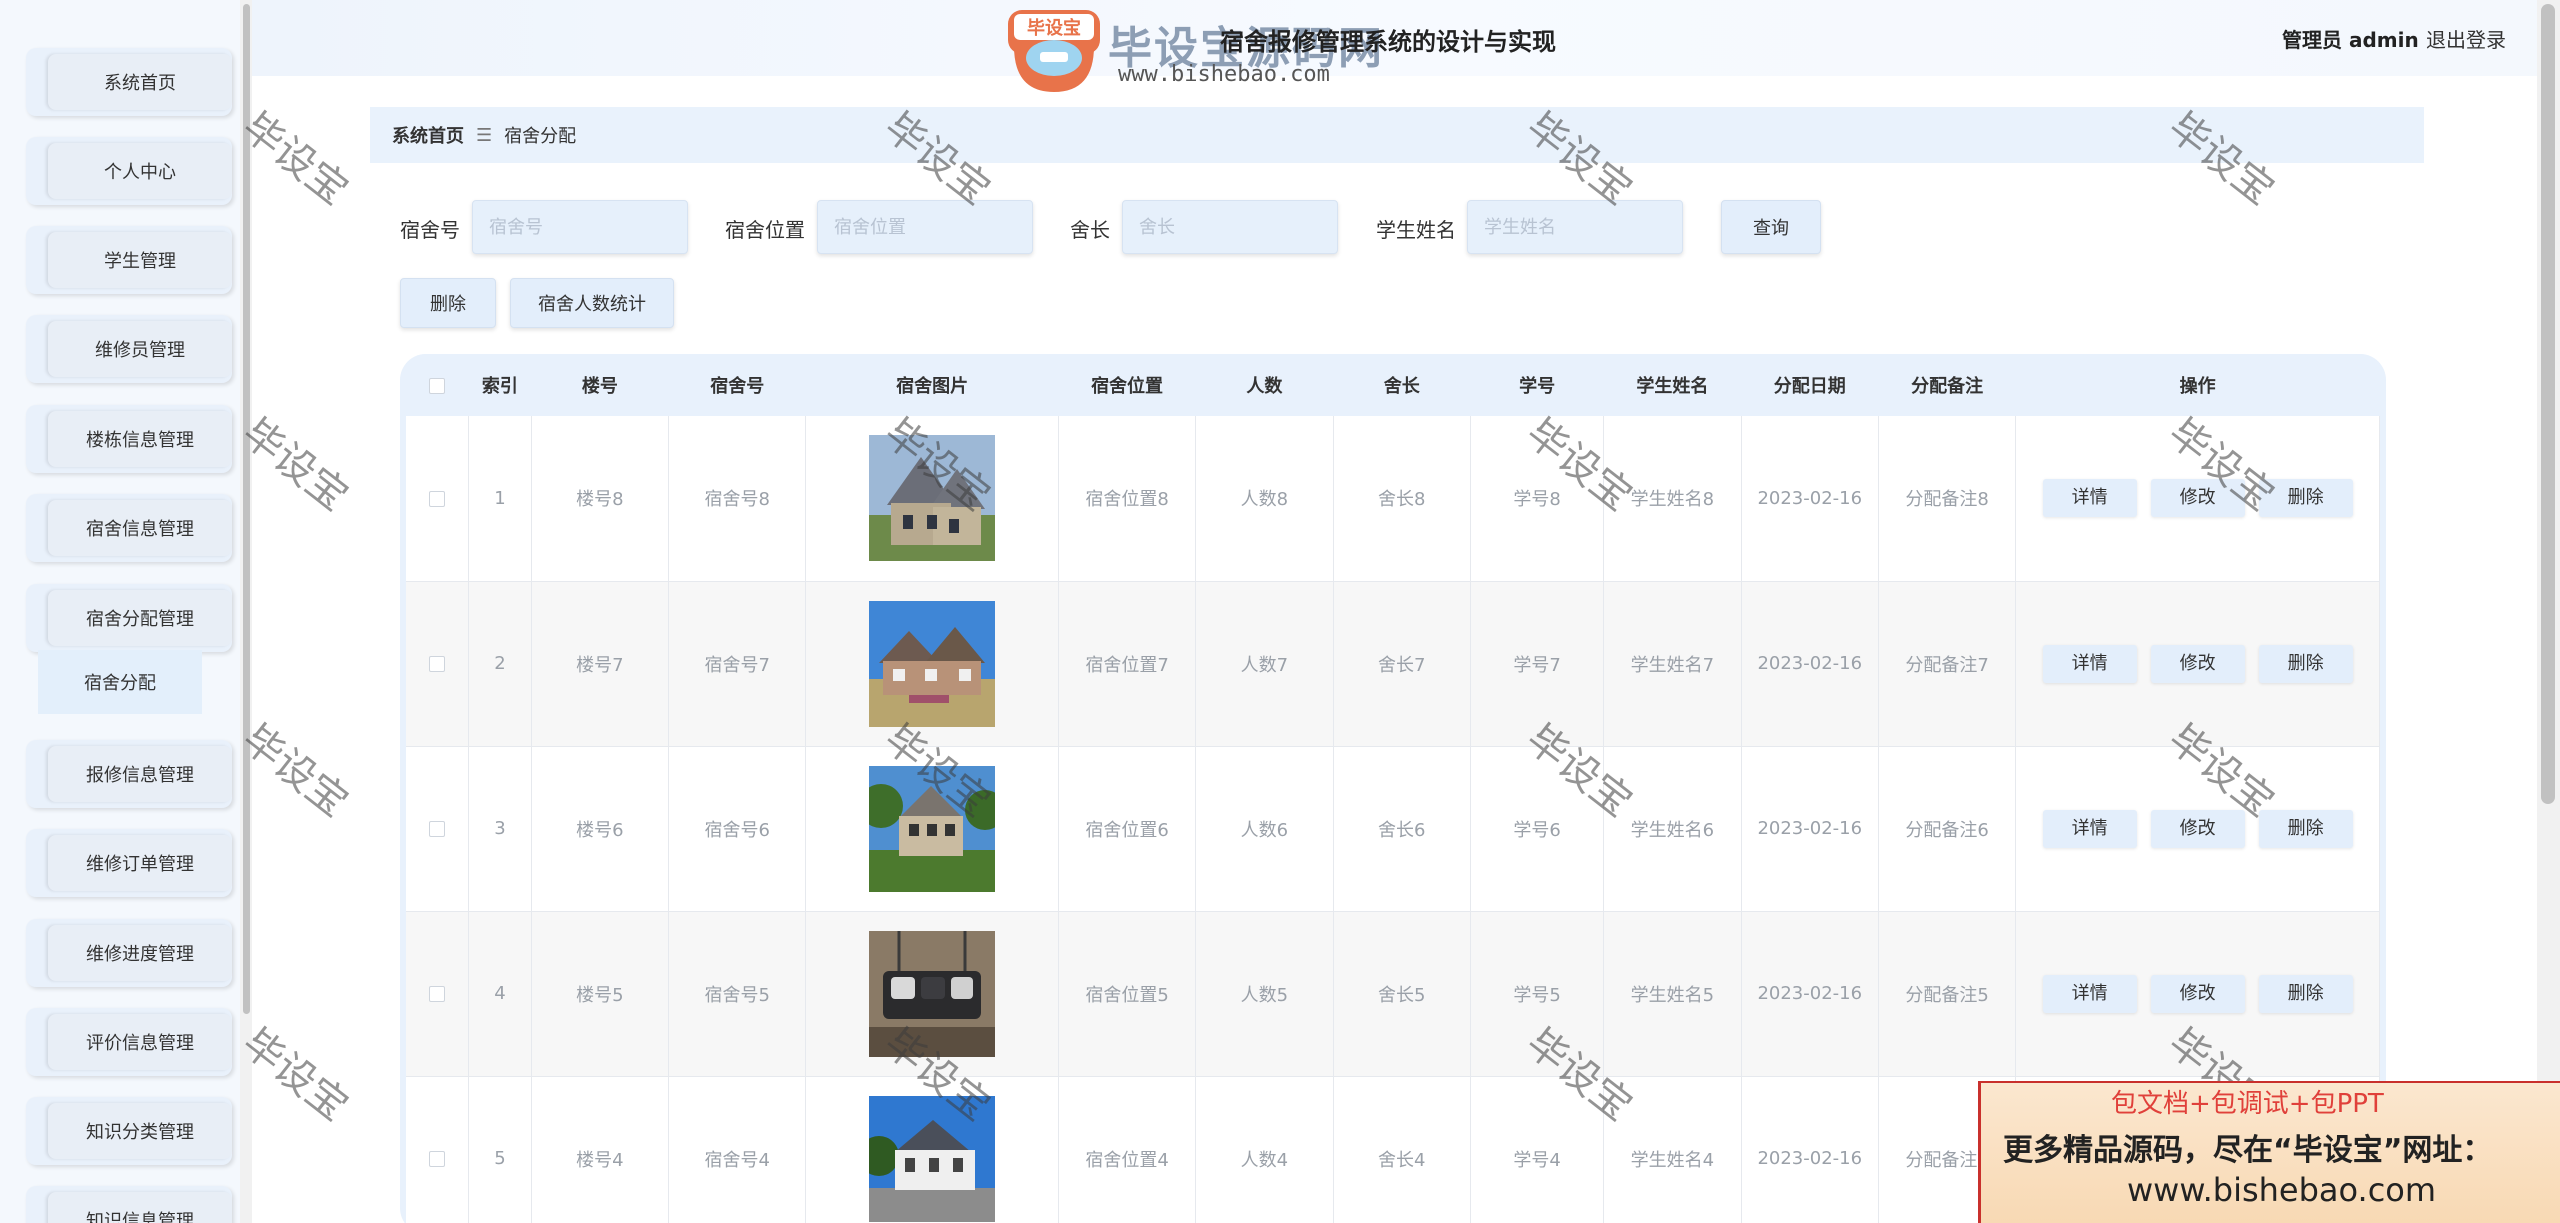 The width and height of the screenshot is (2560, 1223). I want to click on sidebar-subitem-dorm-allocation: 宿舍分配, so click(120, 682).